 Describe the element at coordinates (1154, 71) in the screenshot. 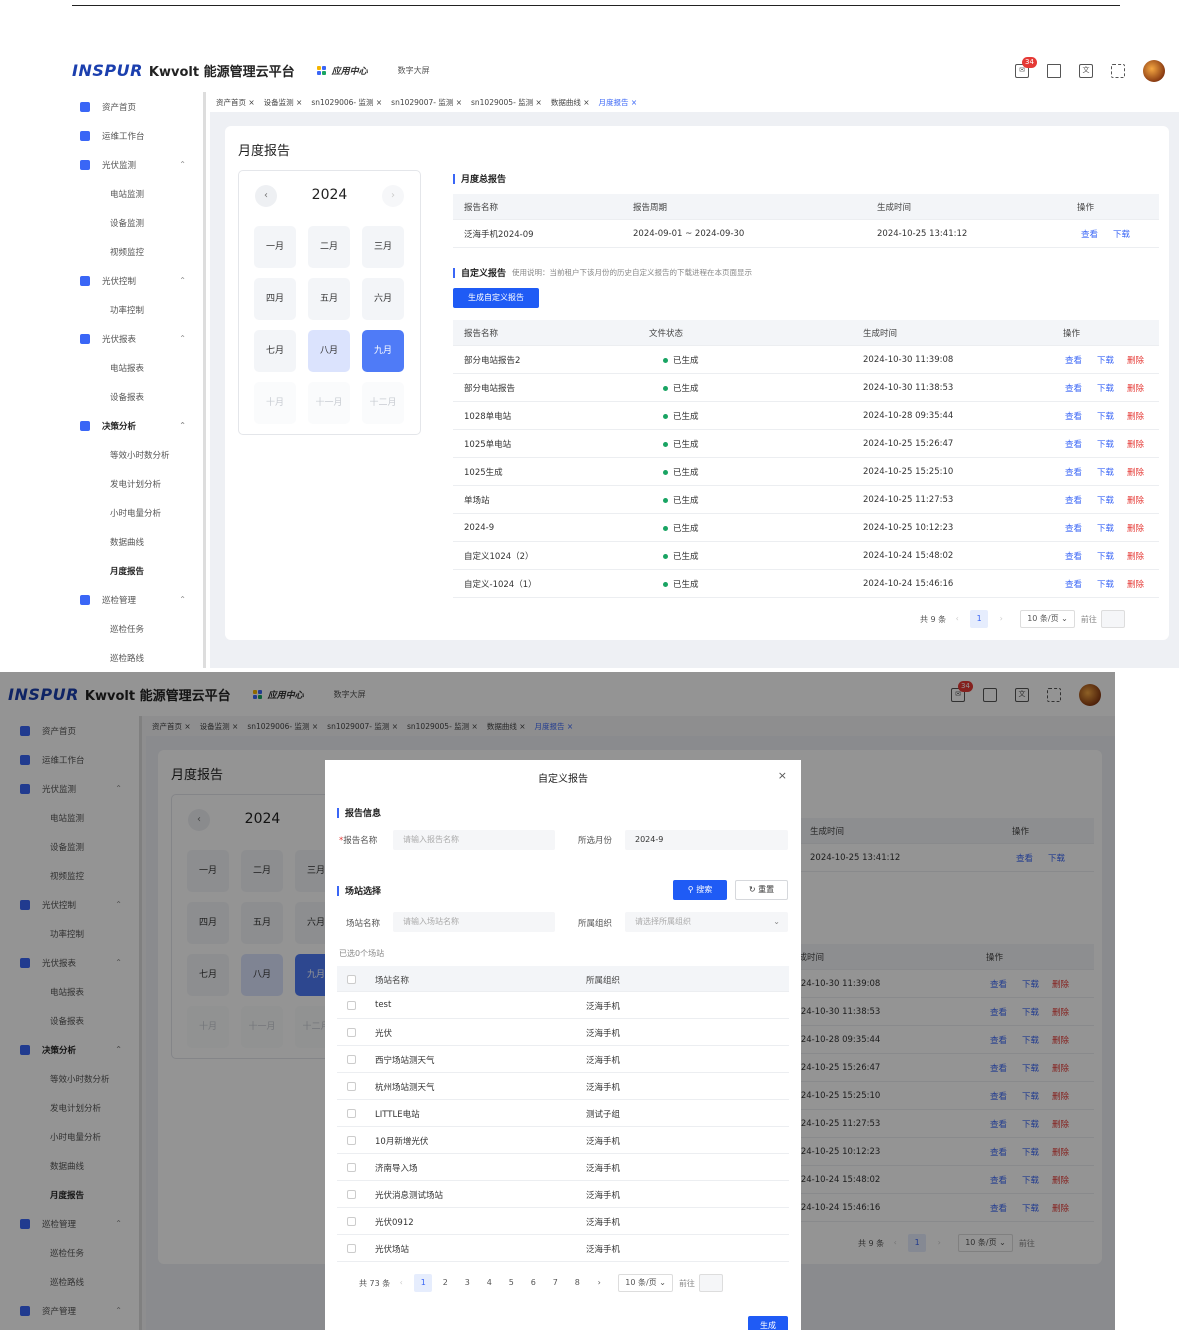

I see `avatar` at that location.